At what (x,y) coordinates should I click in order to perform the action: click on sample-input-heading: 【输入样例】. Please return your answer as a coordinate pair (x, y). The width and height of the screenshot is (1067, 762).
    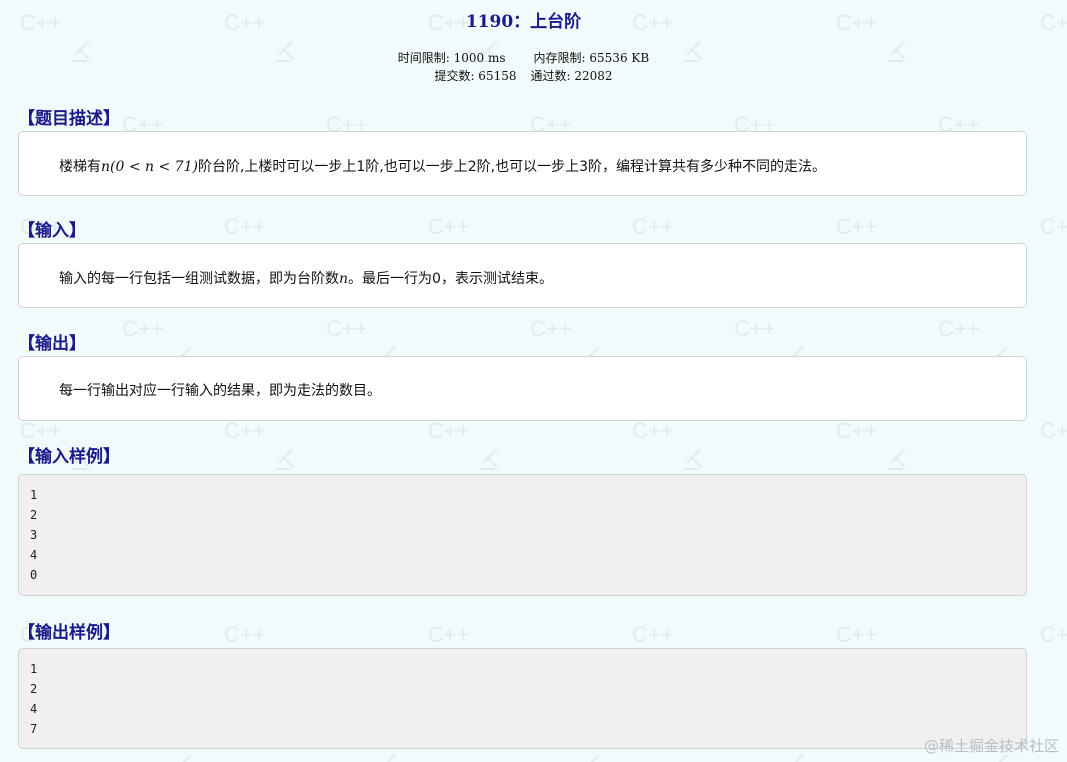
    Looking at the image, I should click on (69, 457).